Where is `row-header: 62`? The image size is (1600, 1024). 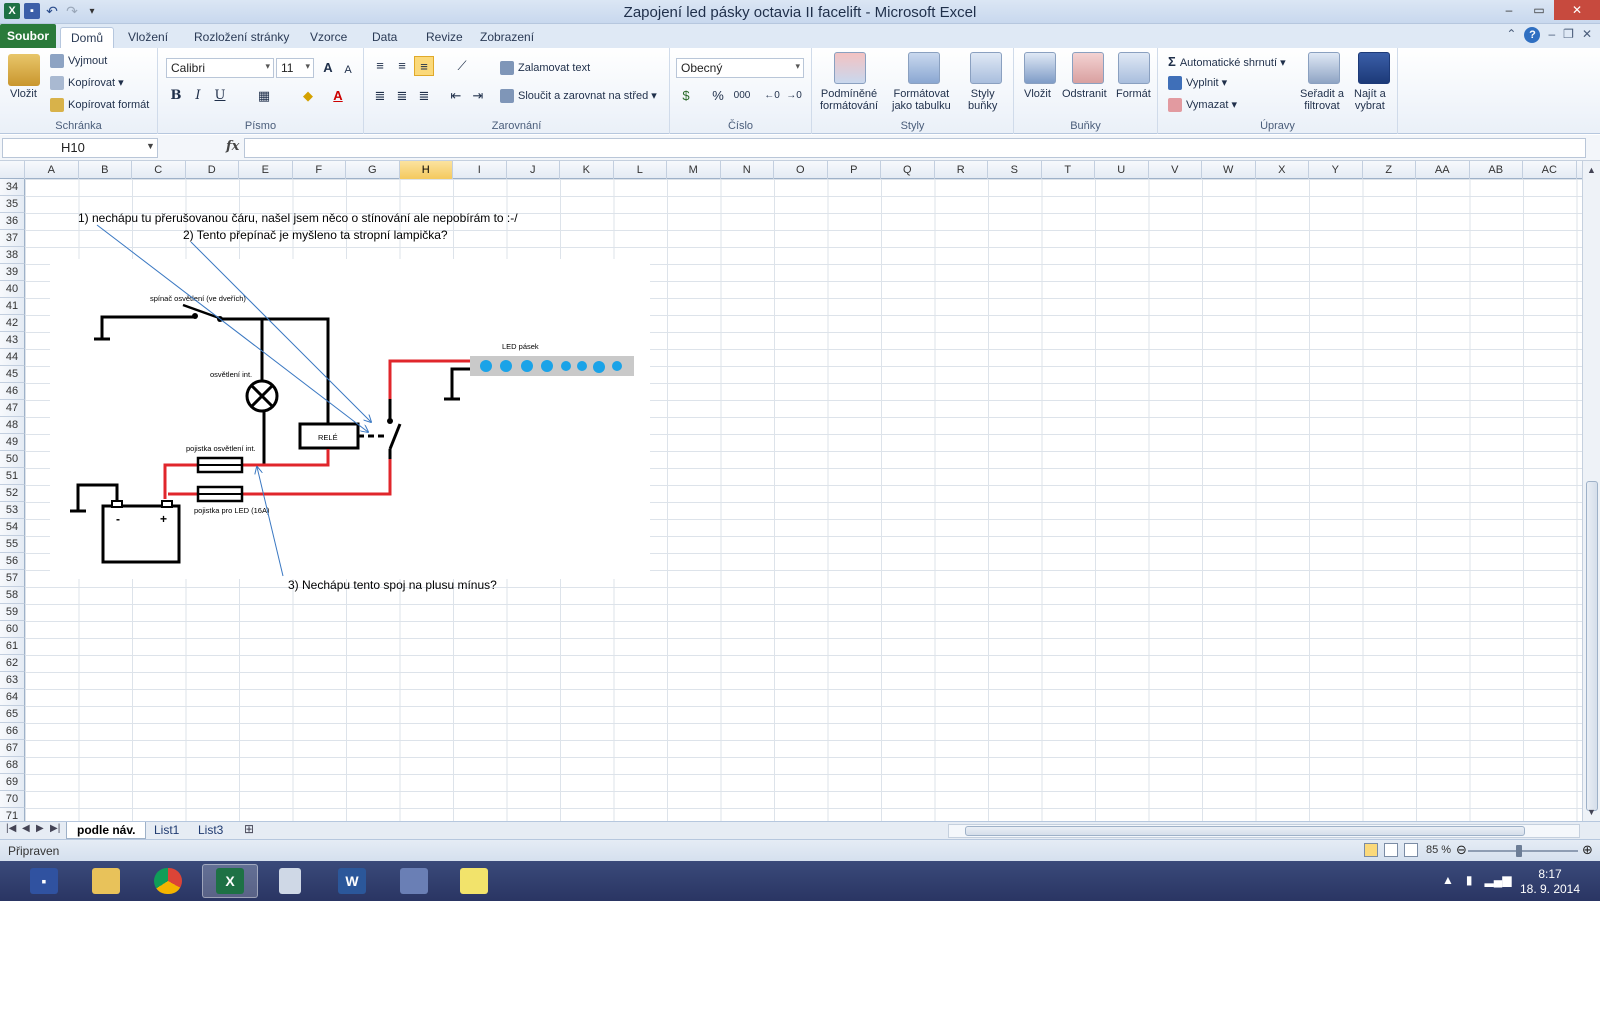 row-header: 62 is located at coordinates (12, 663).